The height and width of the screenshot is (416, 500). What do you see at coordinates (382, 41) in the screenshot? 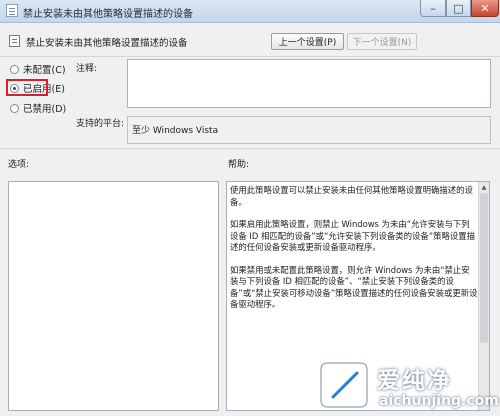
I see `next-setting-button: 下一个设置(N)` at bounding box center [382, 41].